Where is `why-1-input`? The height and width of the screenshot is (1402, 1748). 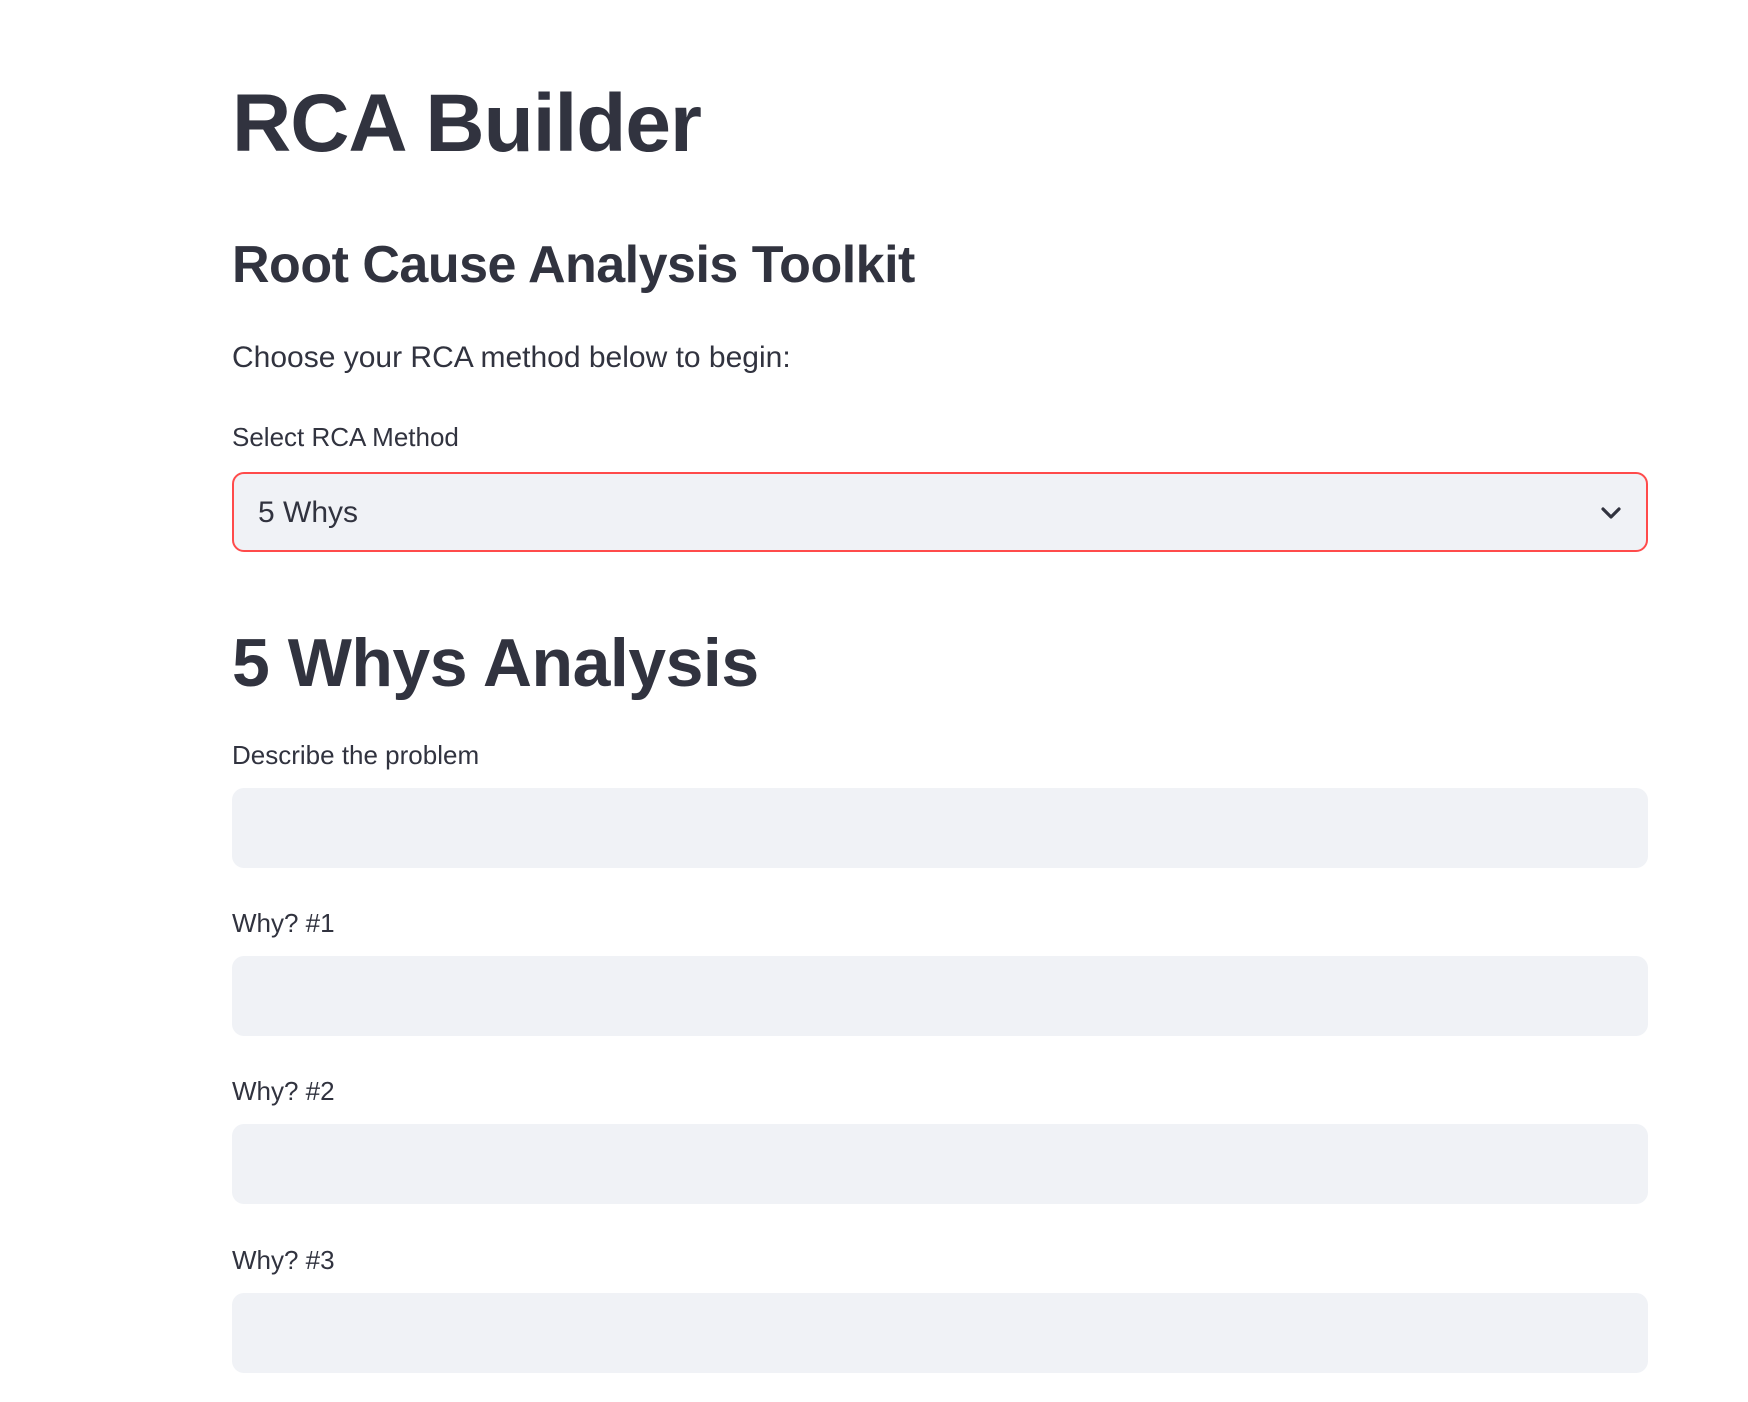 why-1-input is located at coordinates (940, 996).